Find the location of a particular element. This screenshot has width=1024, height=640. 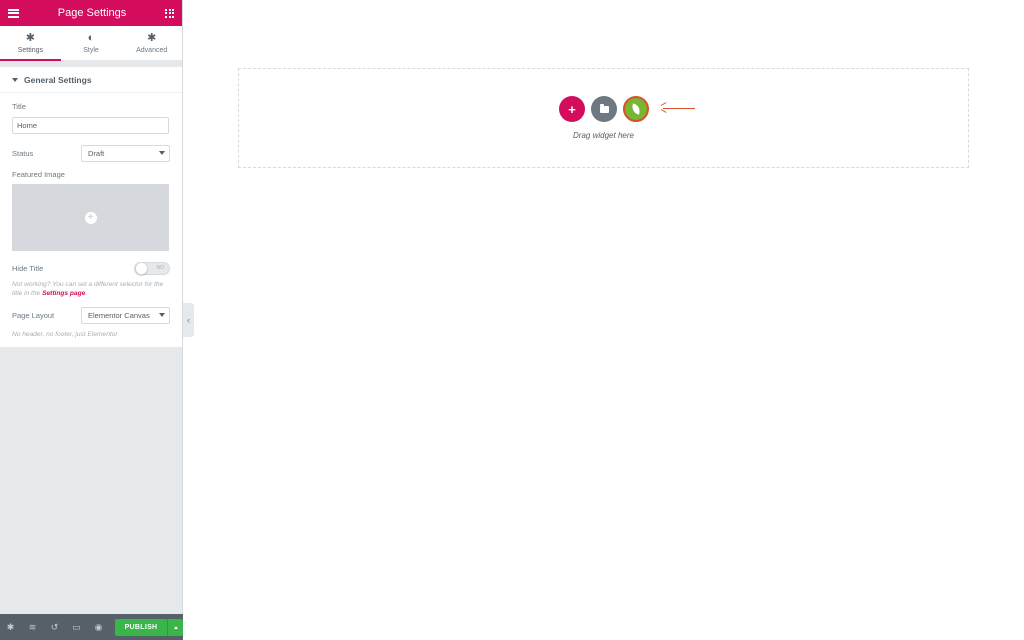

chevron-left-icon: ‹ is located at coordinates (188, 320).